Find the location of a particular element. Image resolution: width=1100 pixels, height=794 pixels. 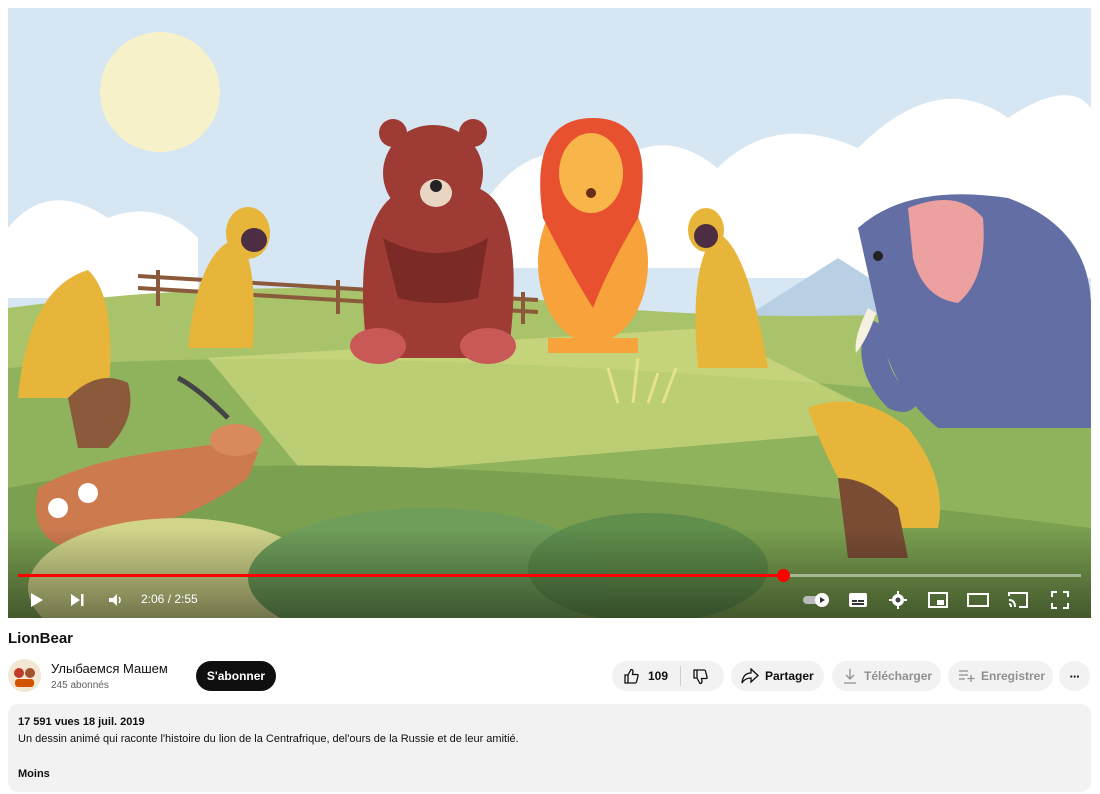

like-dislike-group: 109 is located at coordinates (668, 676).